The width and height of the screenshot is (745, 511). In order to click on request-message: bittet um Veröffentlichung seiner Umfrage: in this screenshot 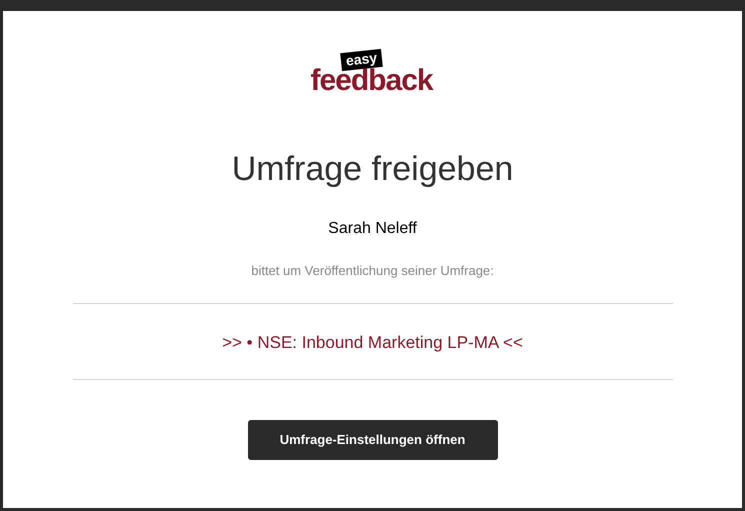, I will do `click(372, 271)`.